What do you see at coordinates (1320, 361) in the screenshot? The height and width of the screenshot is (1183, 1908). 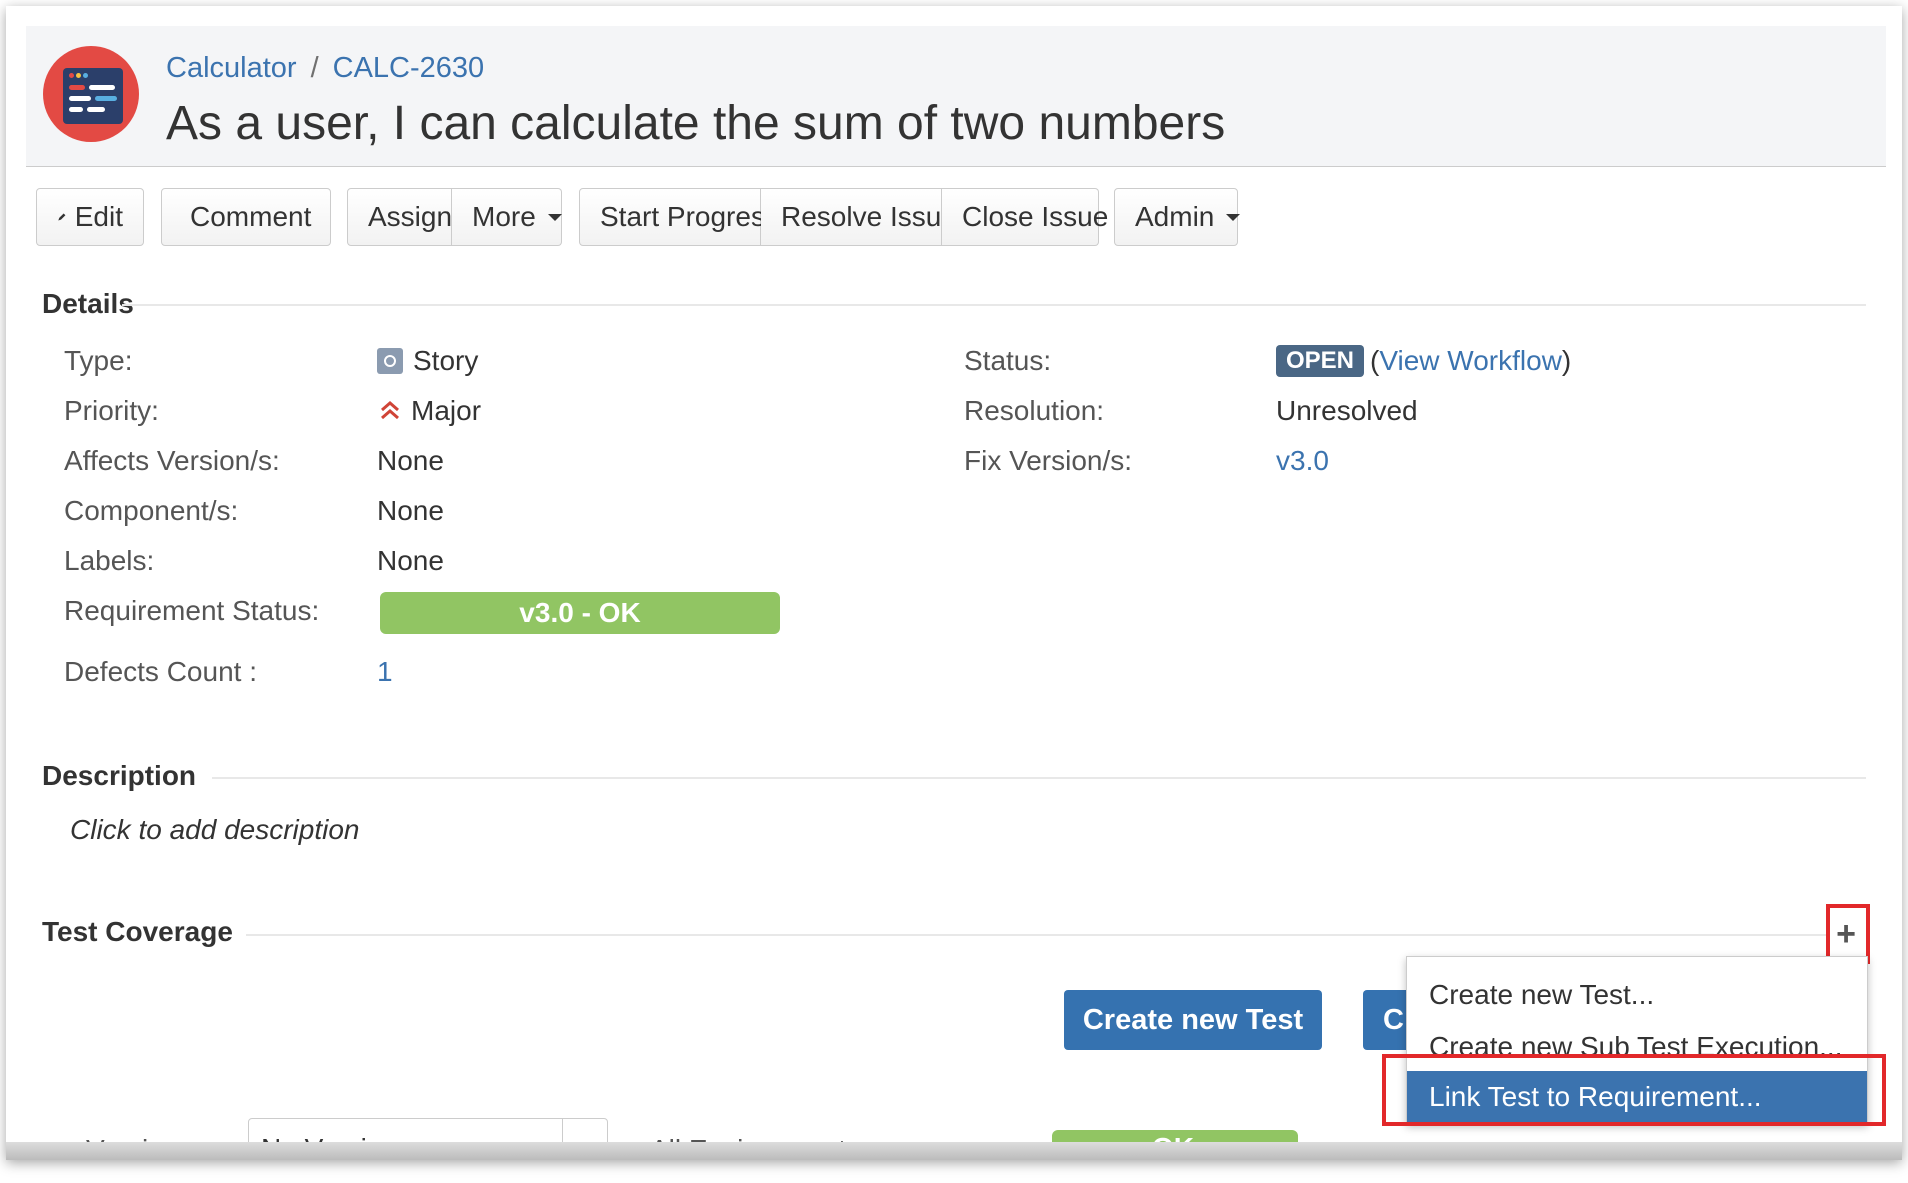 I see `status-lozenge: OPEN` at bounding box center [1320, 361].